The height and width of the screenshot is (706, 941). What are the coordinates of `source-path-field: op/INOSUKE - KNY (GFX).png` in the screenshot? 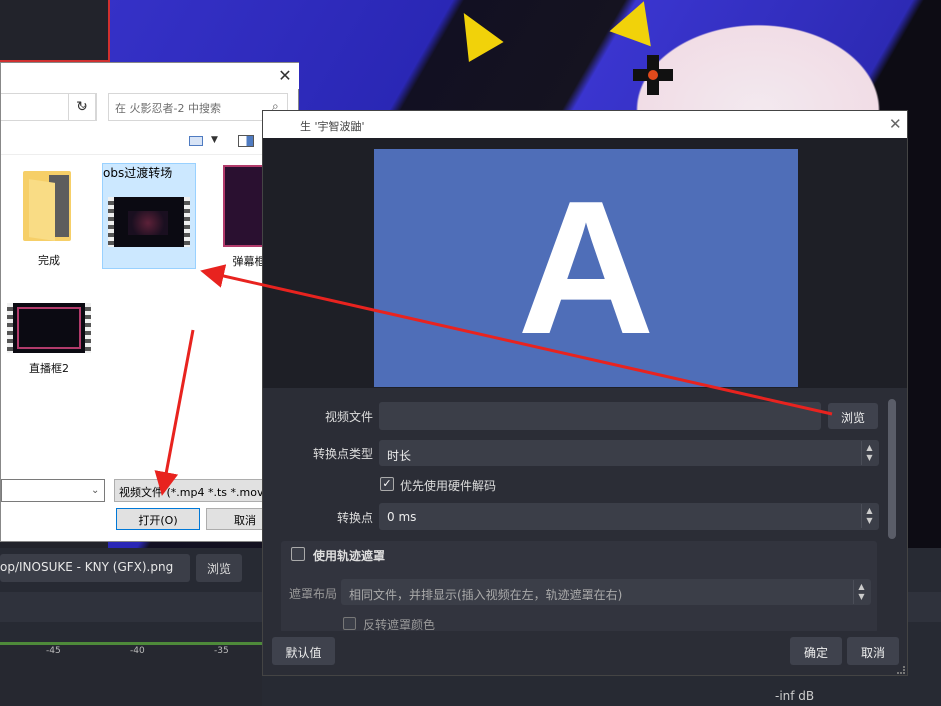 It's located at (95, 568).